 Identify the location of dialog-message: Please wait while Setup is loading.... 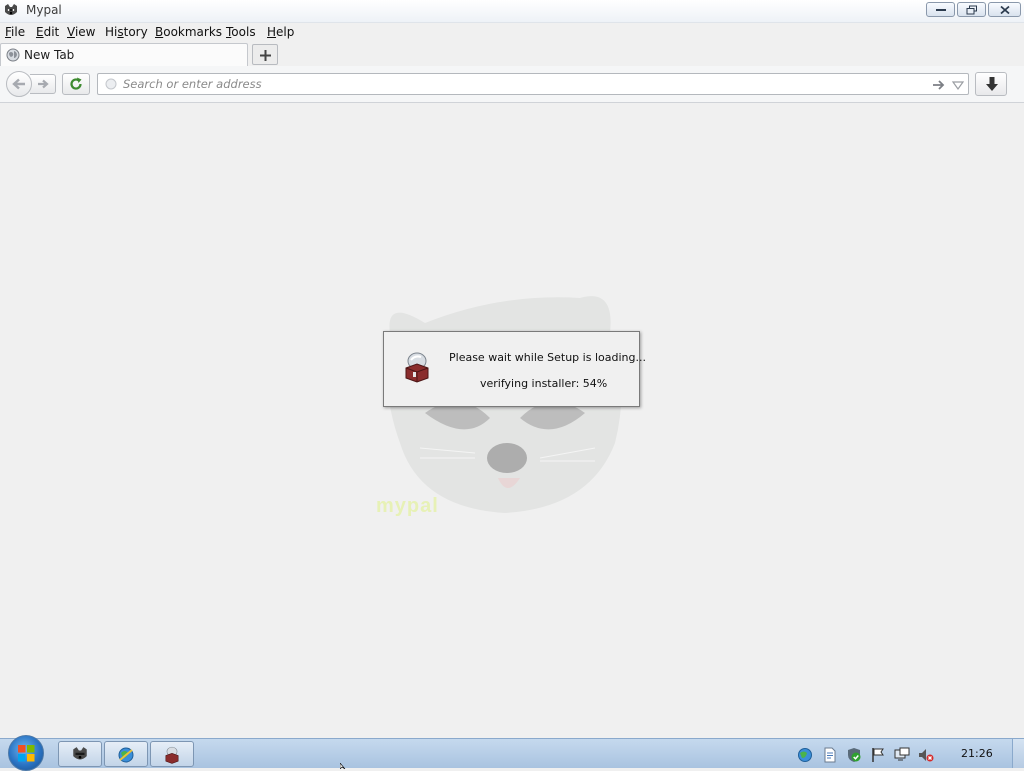
(547, 357).